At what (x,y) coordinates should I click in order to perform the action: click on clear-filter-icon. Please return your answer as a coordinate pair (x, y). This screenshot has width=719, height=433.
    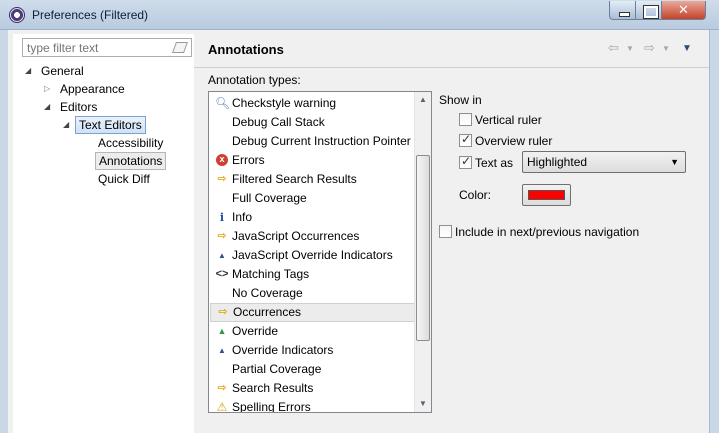
    Looking at the image, I should click on (180, 47).